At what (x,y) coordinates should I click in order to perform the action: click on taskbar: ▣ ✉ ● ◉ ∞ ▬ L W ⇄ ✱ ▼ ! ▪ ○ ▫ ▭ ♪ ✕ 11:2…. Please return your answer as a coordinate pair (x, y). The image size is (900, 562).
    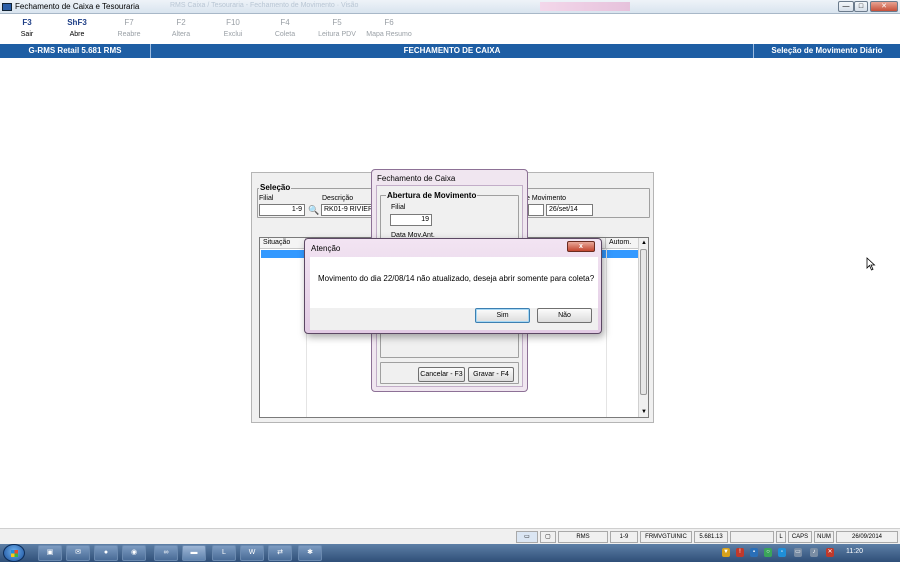
    Looking at the image, I should click on (450, 553).